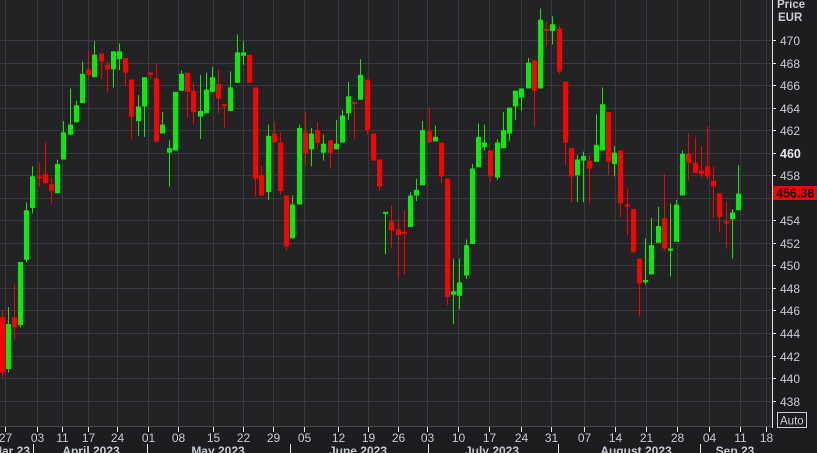 The width and height of the screenshot is (817, 453). Describe the element at coordinates (218, 448) in the screenshot. I see `month-label: May 2023` at that location.